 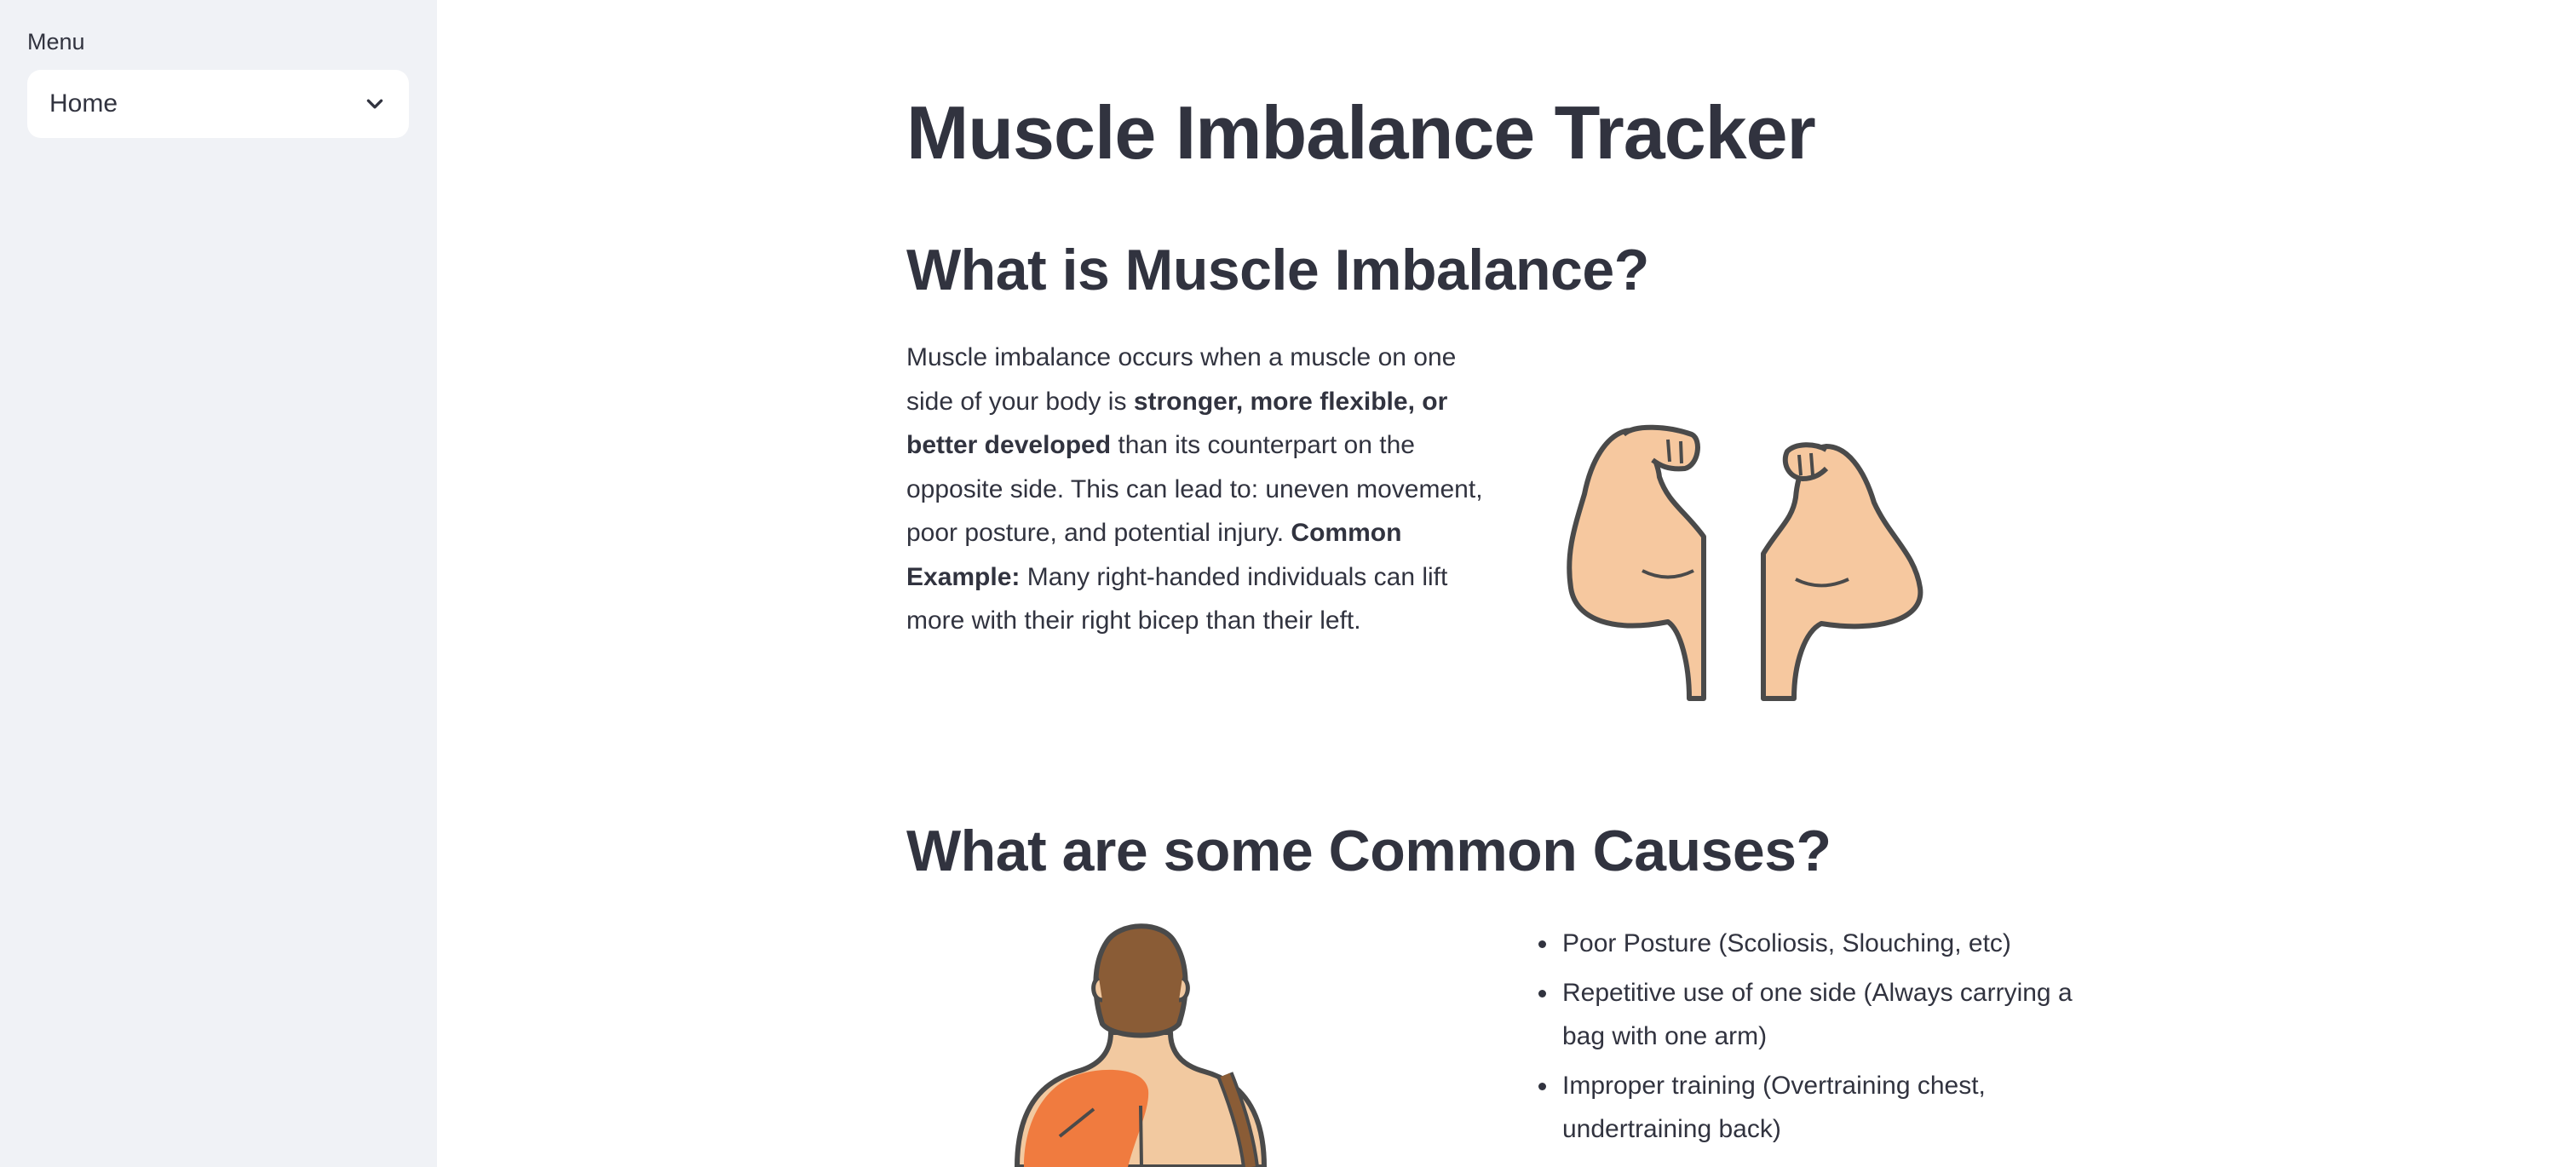 What do you see at coordinates (1369, 851) in the screenshot?
I see `common-causes-heading: What are some Common Causes?` at bounding box center [1369, 851].